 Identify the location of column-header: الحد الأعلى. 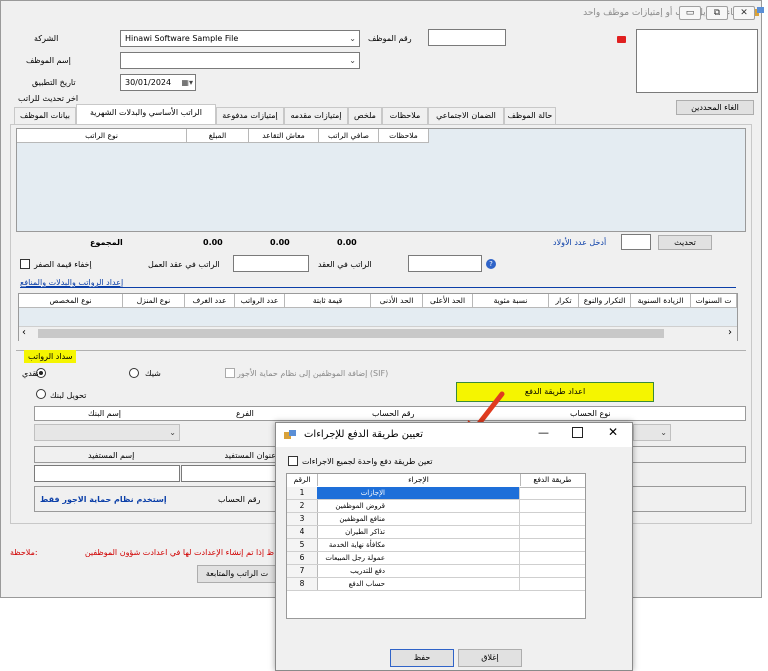
(448, 301).